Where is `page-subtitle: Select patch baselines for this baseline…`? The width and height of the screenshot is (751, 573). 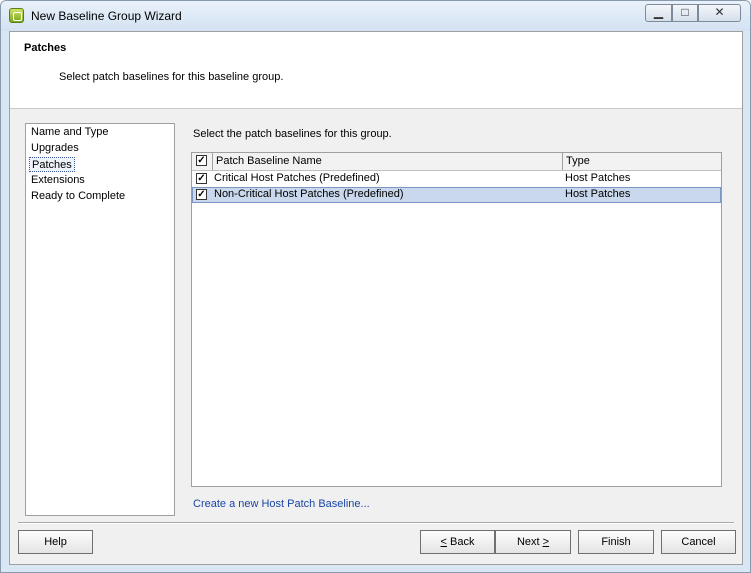 page-subtitle: Select patch baselines for this baseline… is located at coordinates (171, 77).